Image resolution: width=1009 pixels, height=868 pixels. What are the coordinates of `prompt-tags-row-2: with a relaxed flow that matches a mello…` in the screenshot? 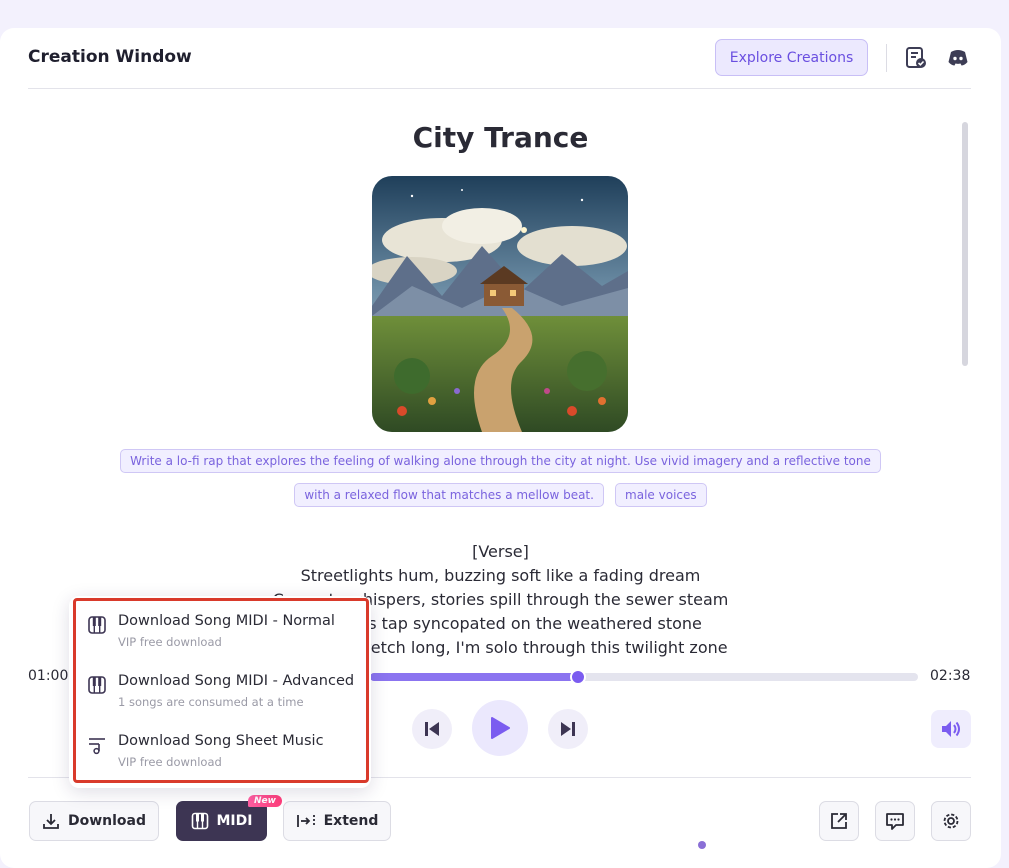 It's located at (500, 495).